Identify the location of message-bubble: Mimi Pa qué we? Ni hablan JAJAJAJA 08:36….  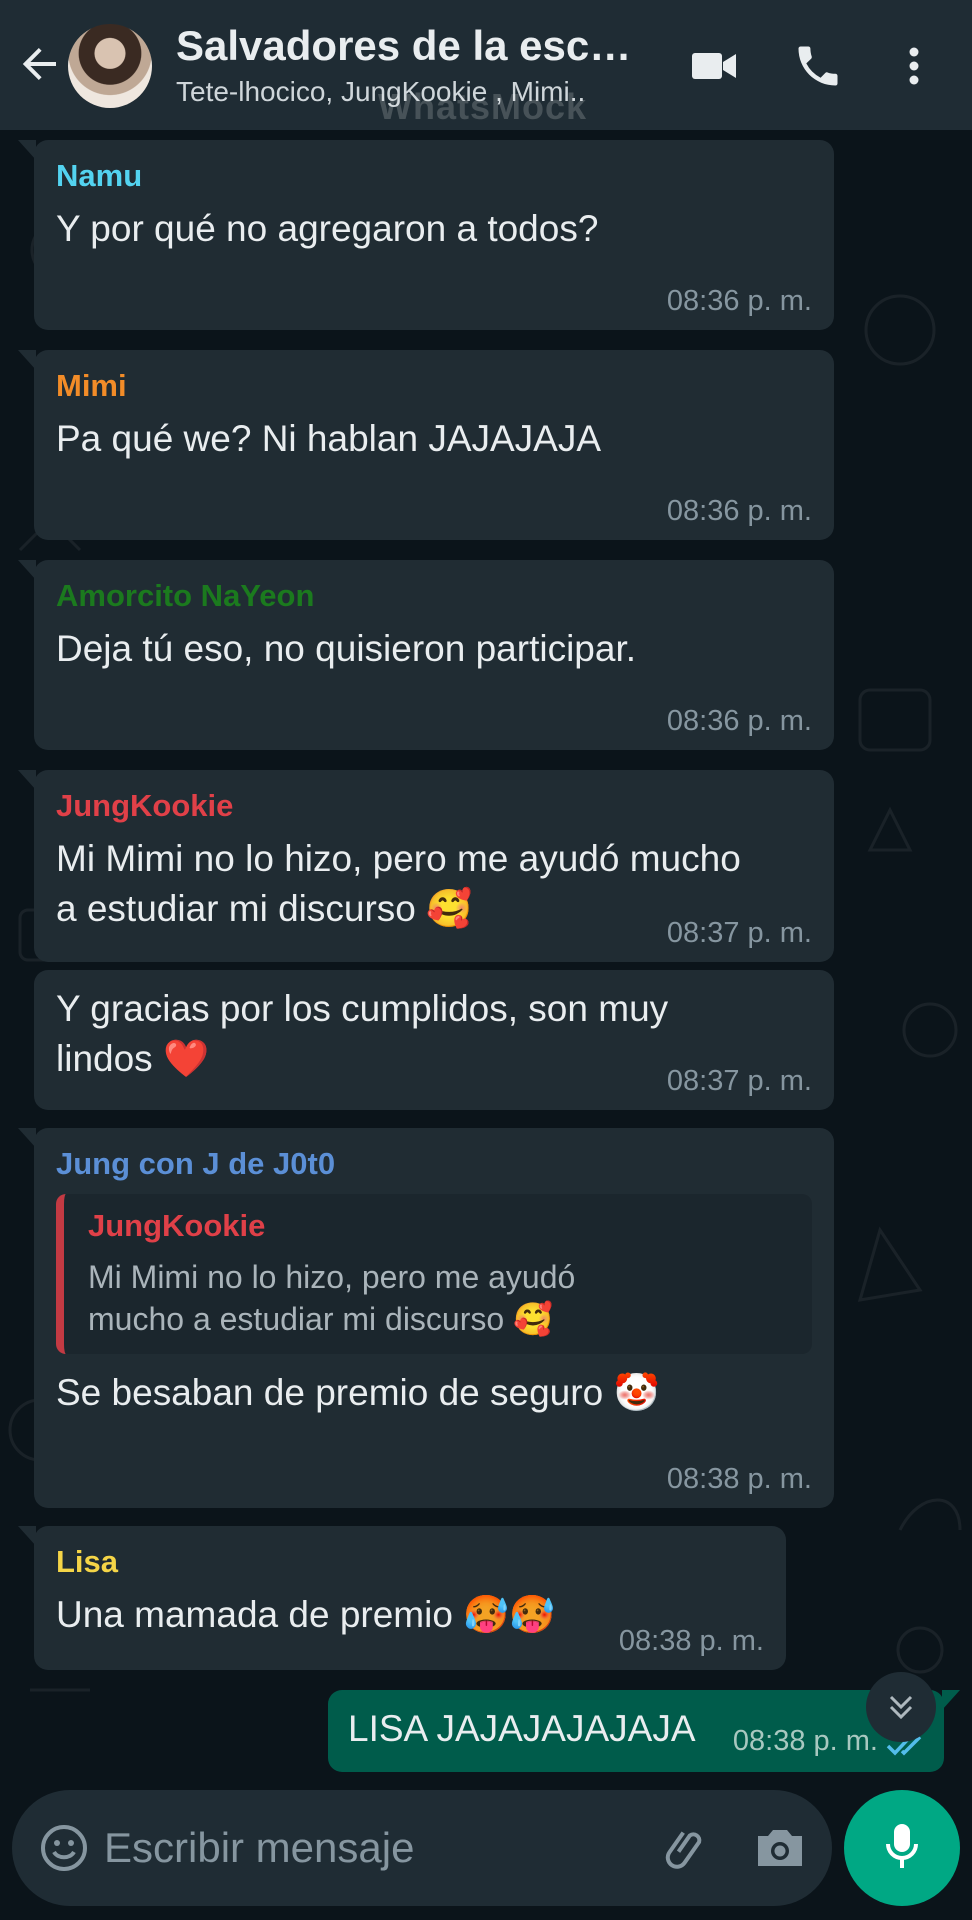
(426, 445).